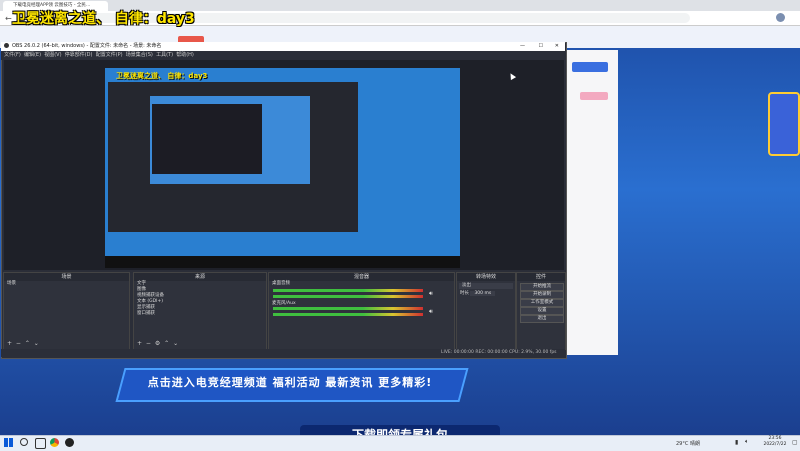 Image resolution: width=800 pixels, height=451 pixels. I want to click on start-recording-button: 开始录制, so click(542, 295).